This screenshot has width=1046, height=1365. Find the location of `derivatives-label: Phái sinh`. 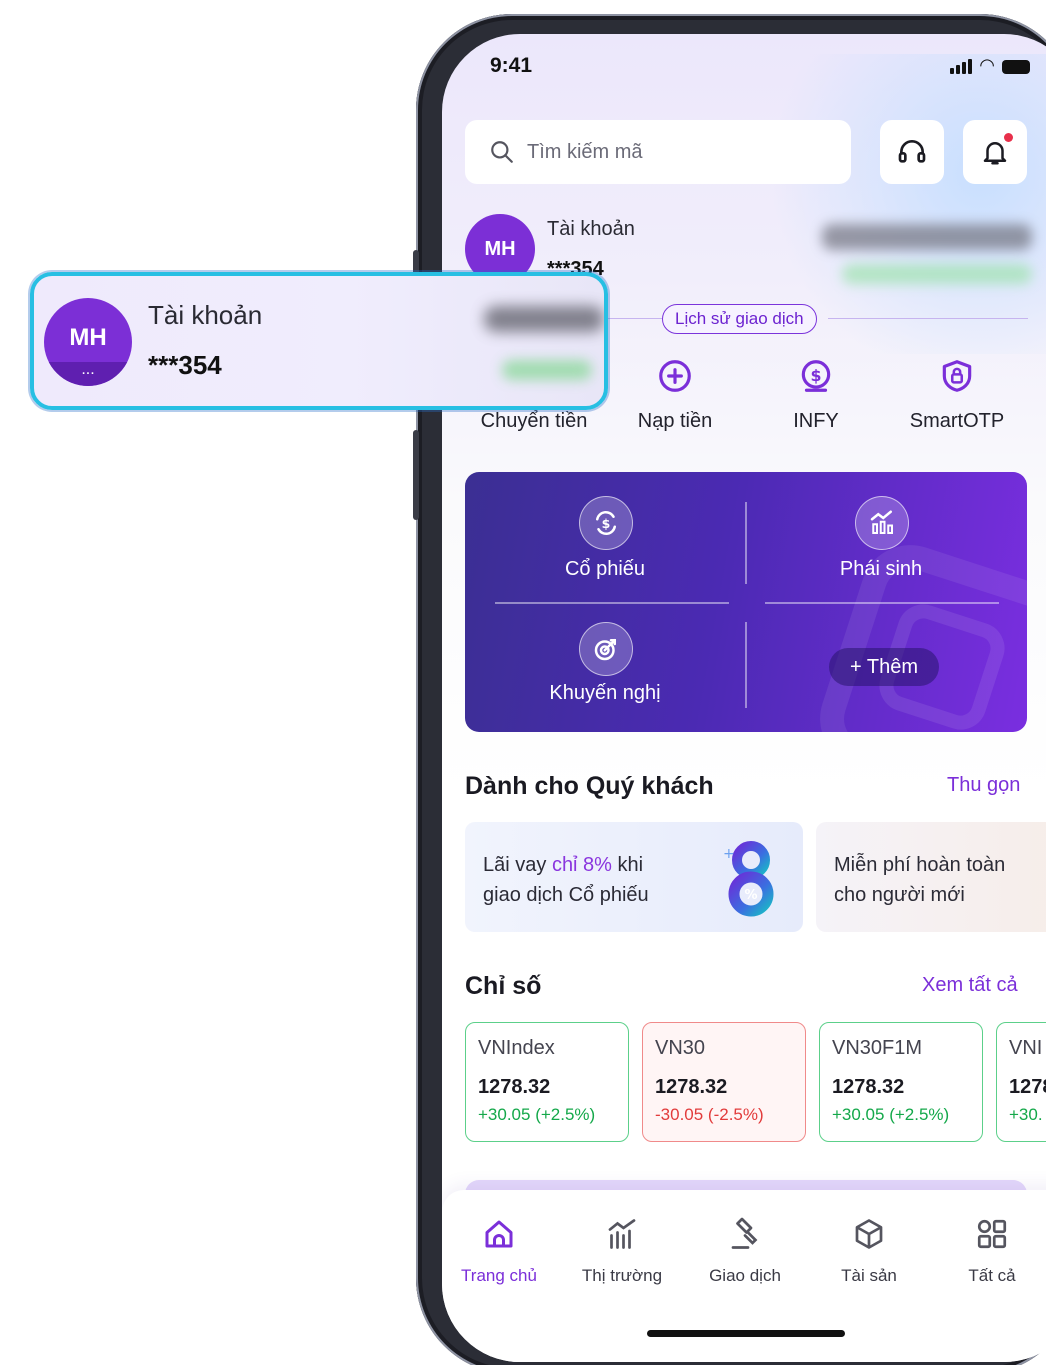

derivatives-label: Phái sinh is located at coordinates (881, 569).